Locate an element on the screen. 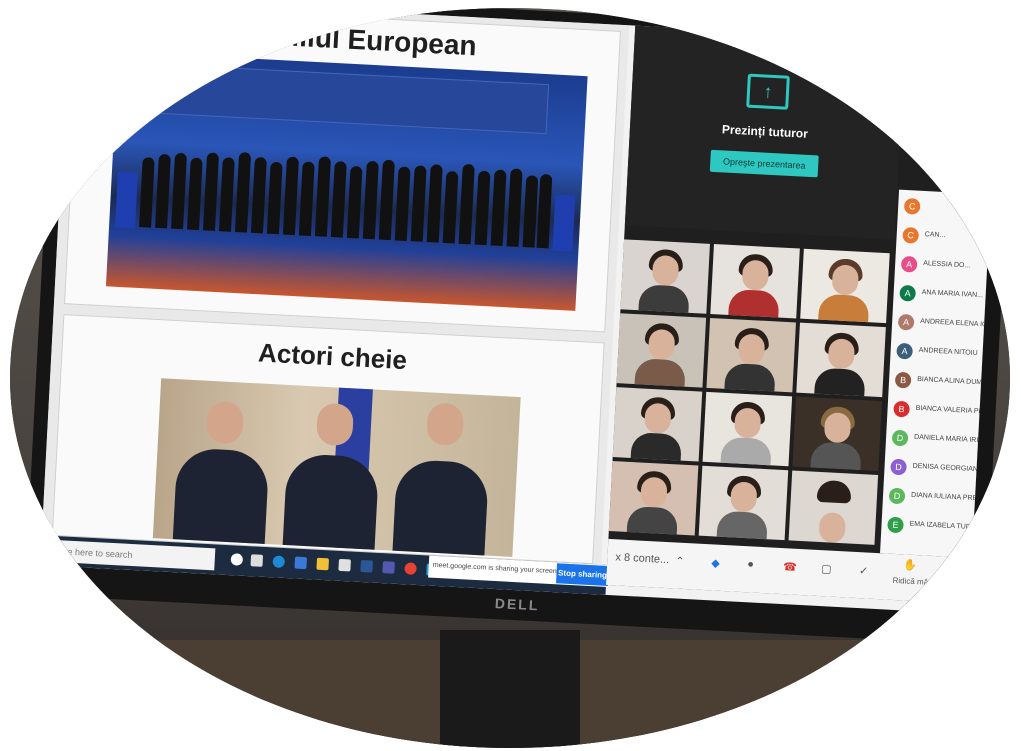 Image resolution: width=1021 pixels, height=751 pixels. cortana-icon is located at coordinates (237, 559).